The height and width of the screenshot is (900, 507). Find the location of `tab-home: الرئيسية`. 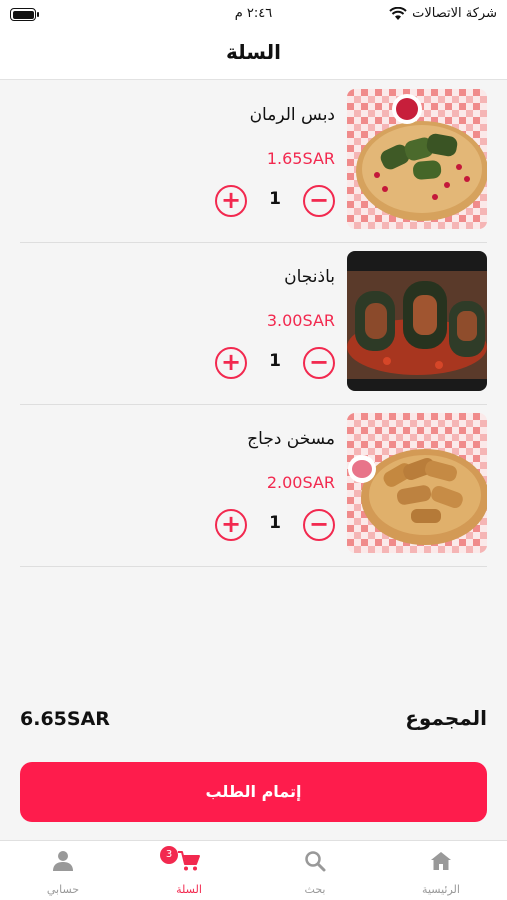

tab-home: الرئيسية is located at coordinates (441, 870).